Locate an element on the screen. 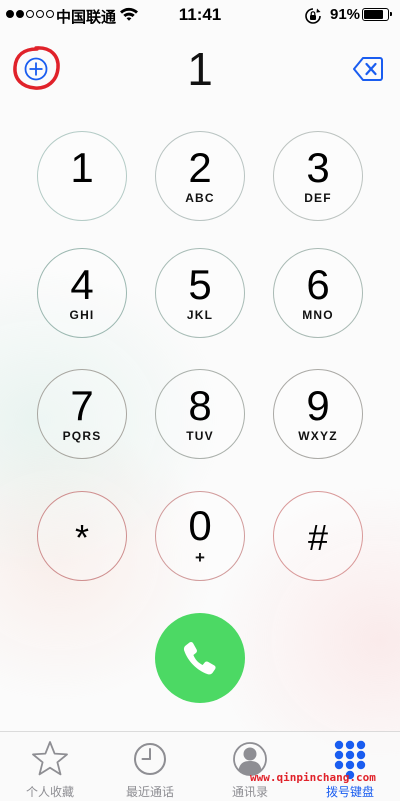  key-digit: 5 is located at coordinates (200, 284).